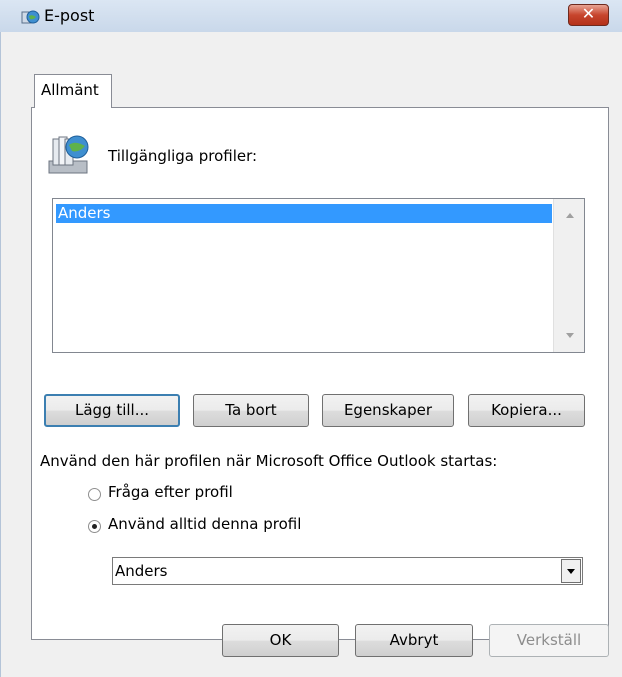 Image resolution: width=622 pixels, height=677 pixels. Describe the element at coordinates (170, 492) in the screenshot. I see `radio-ask-profile-label: Fråga efter profil` at that location.